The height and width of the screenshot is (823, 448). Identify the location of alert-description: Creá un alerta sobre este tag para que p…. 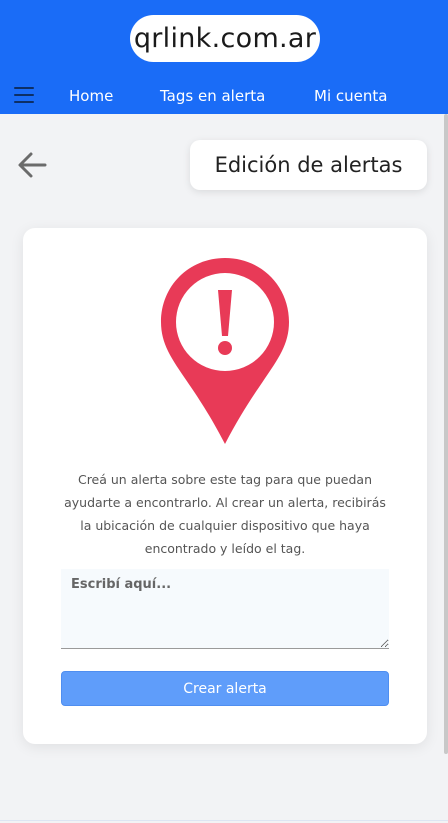
(225, 514).